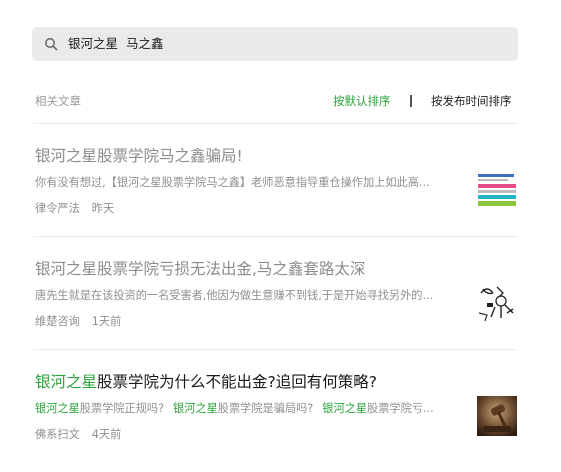 The height and width of the screenshot is (472, 561). Describe the element at coordinates (66, 382) in the screenshot. I see `title-highlight: 银河之星` at that location.